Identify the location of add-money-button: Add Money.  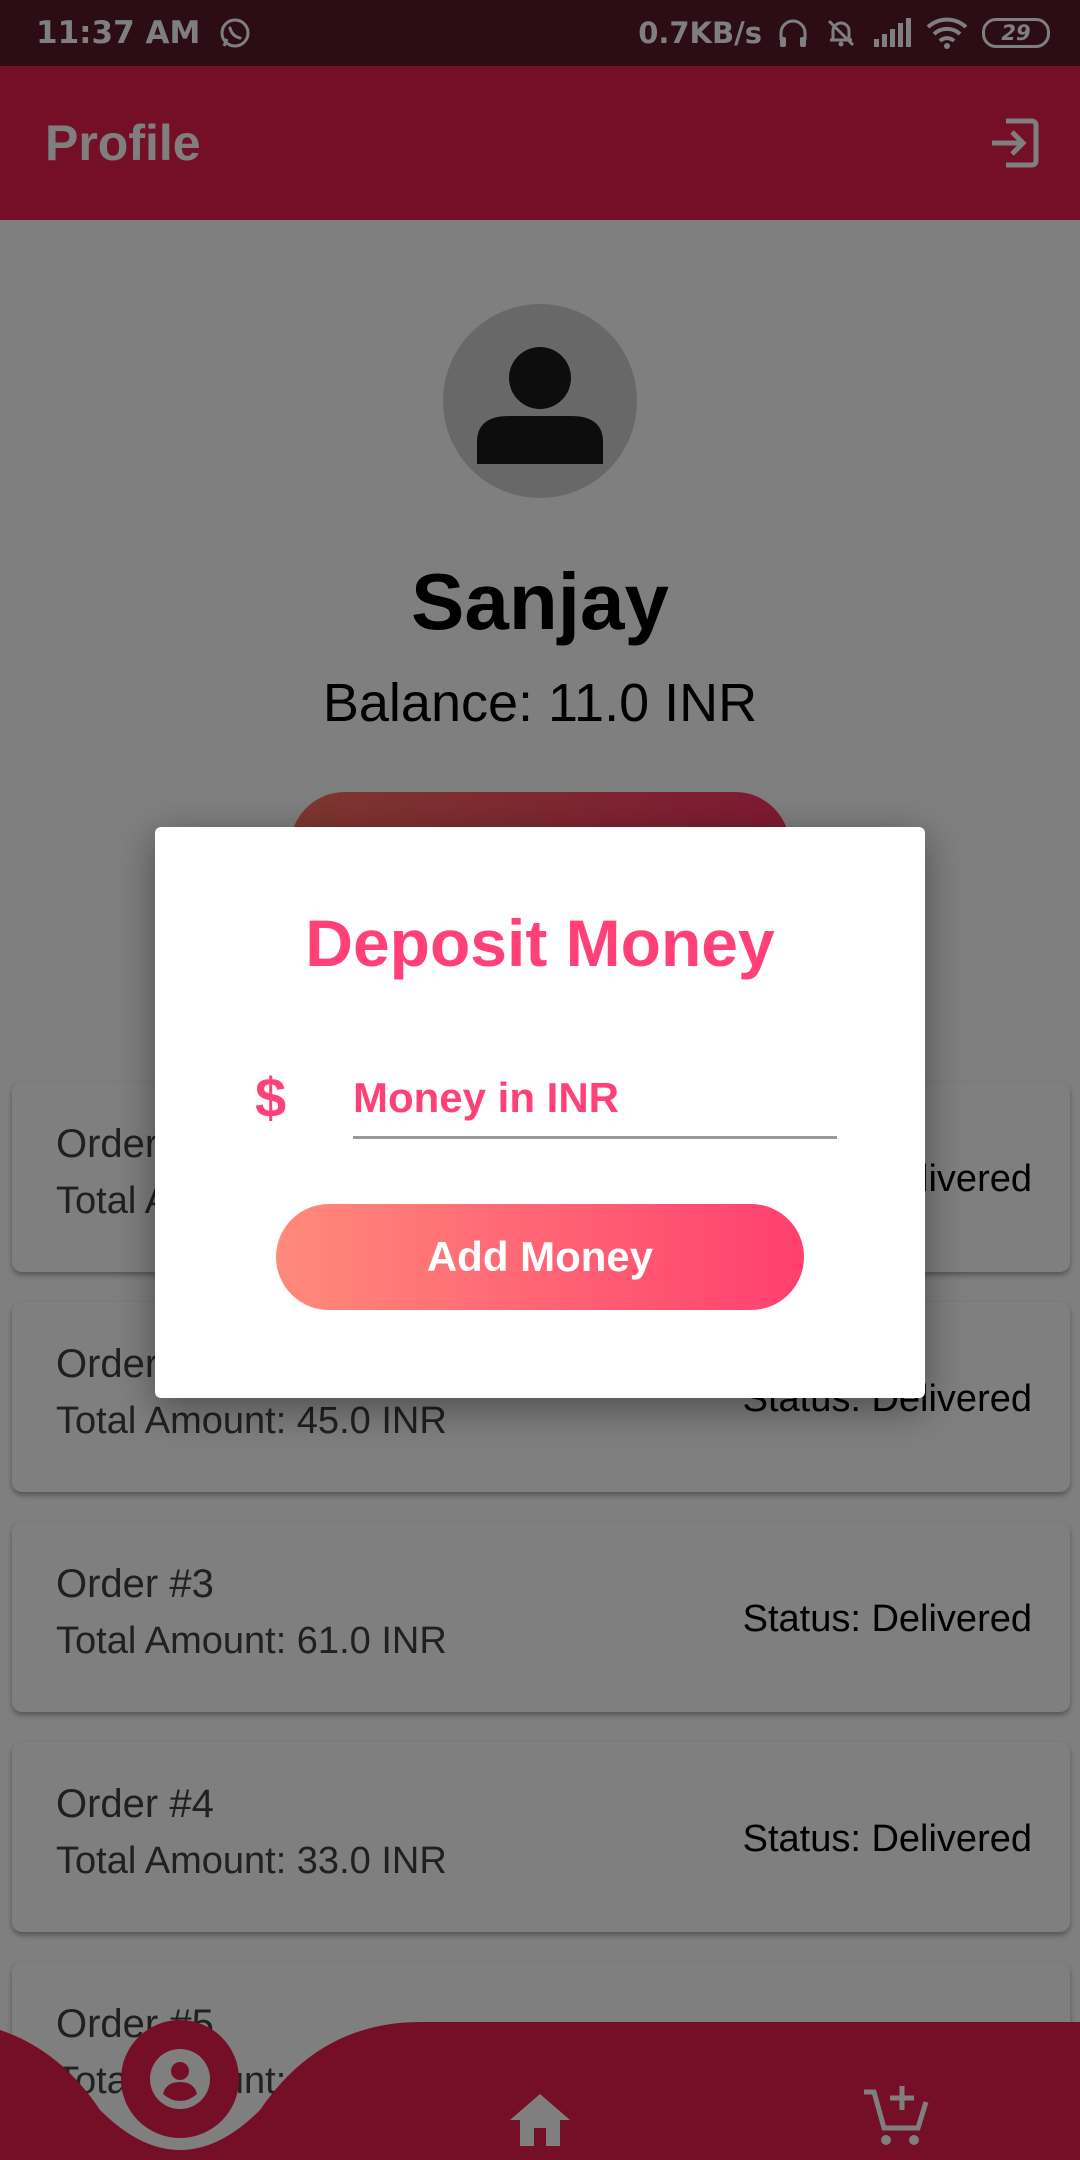
(540, 1257).